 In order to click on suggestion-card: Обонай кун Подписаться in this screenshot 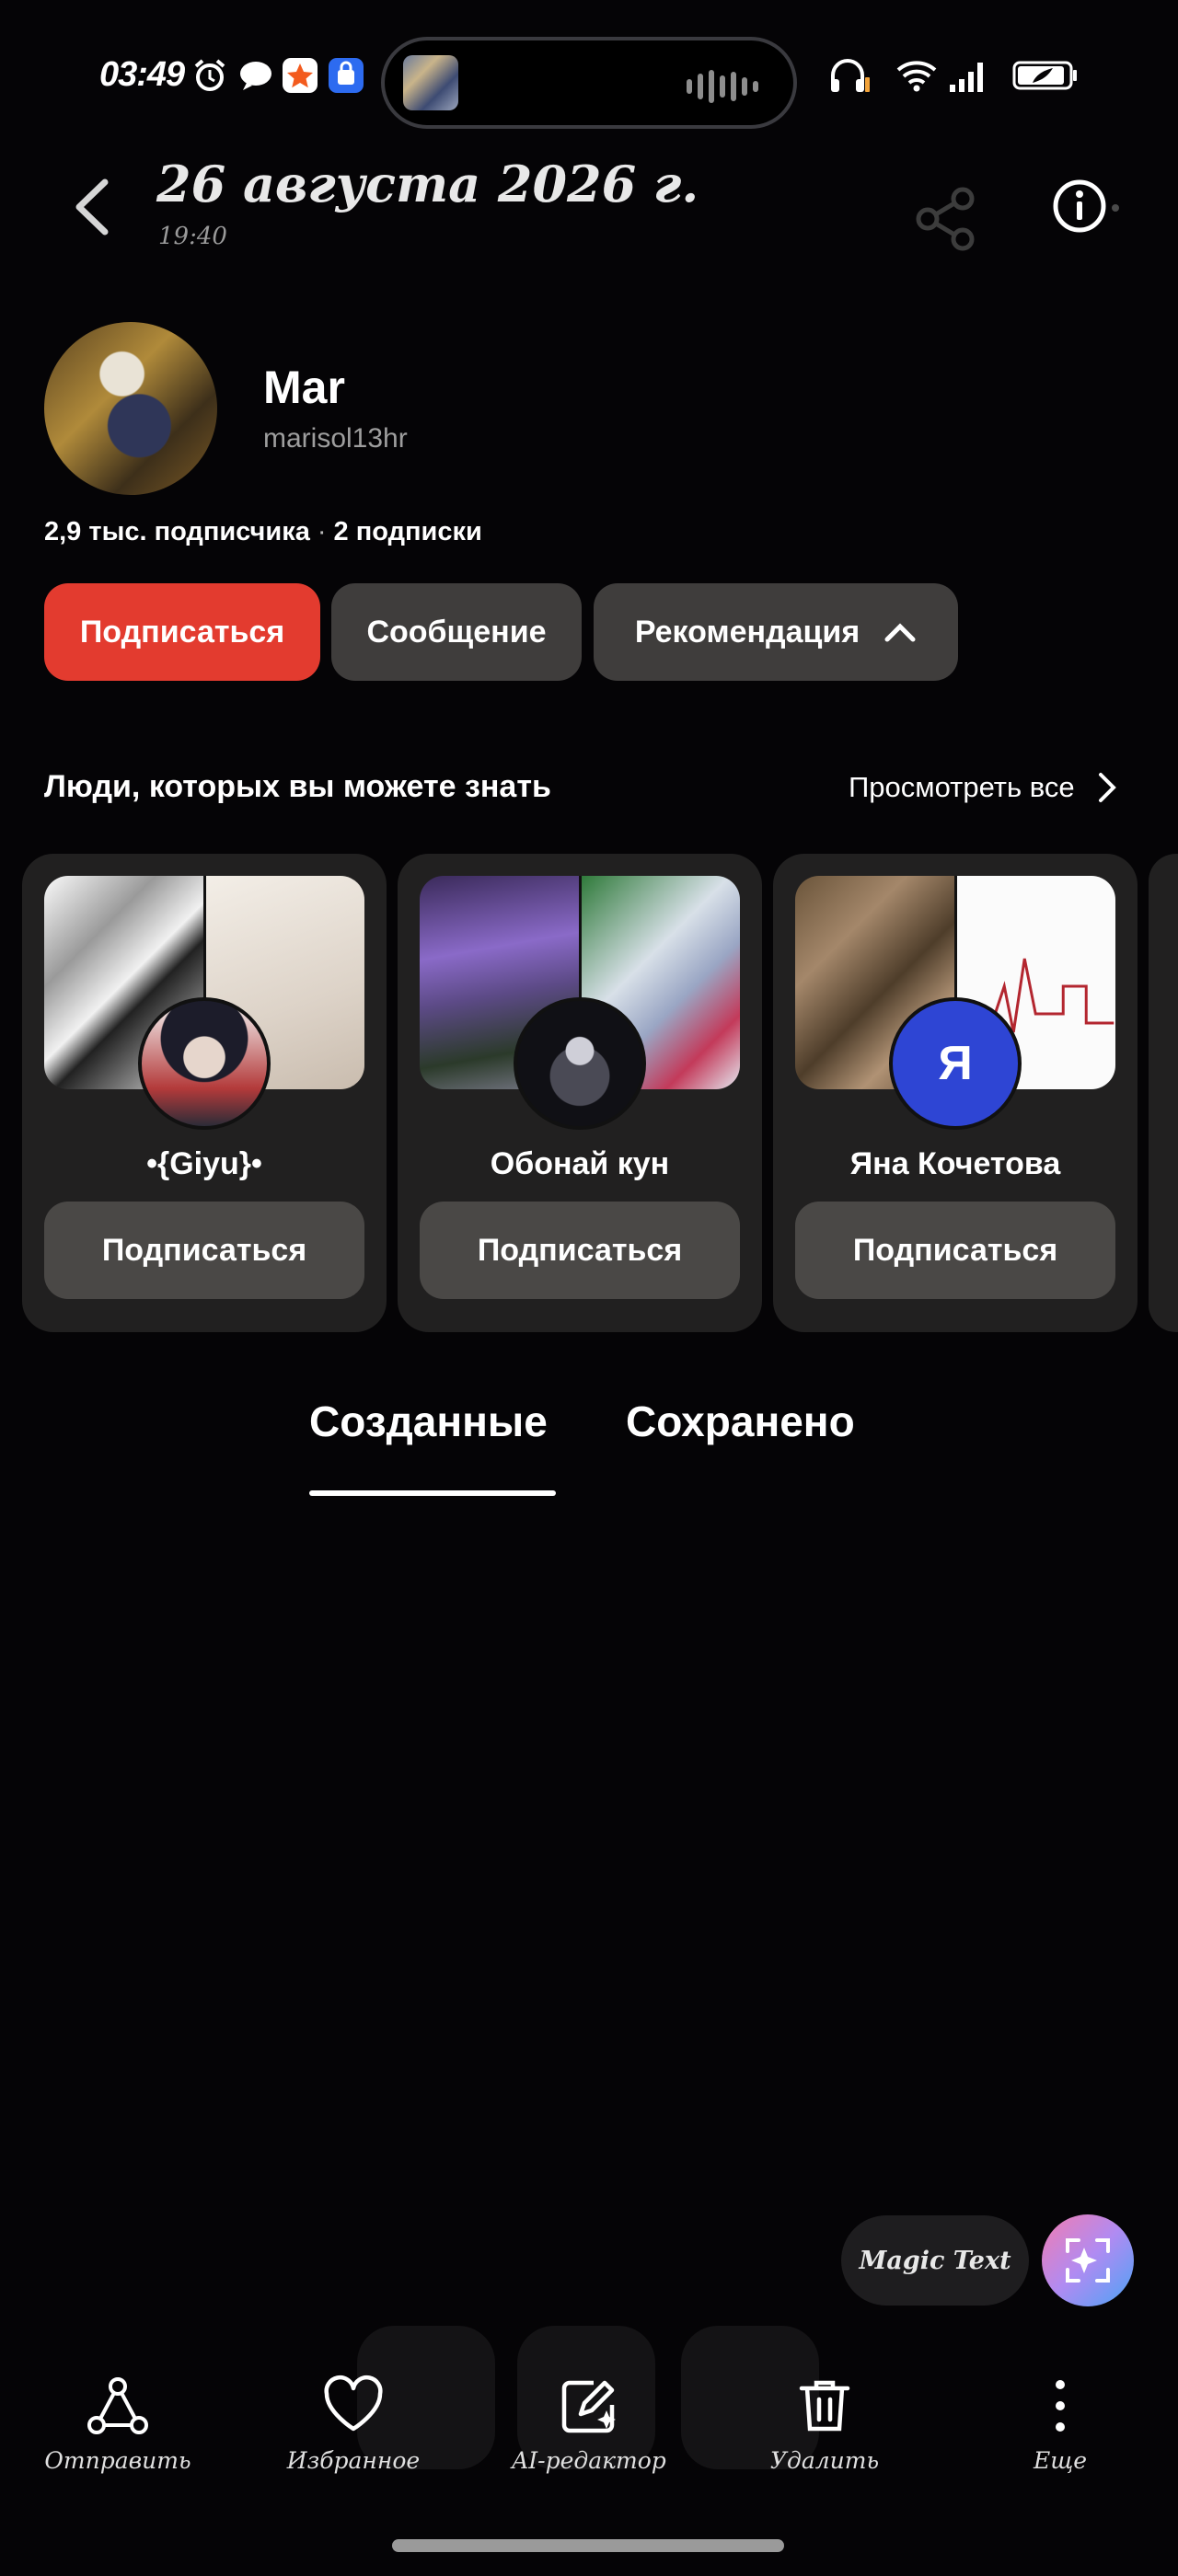, I will do `click(580, 1093)`.